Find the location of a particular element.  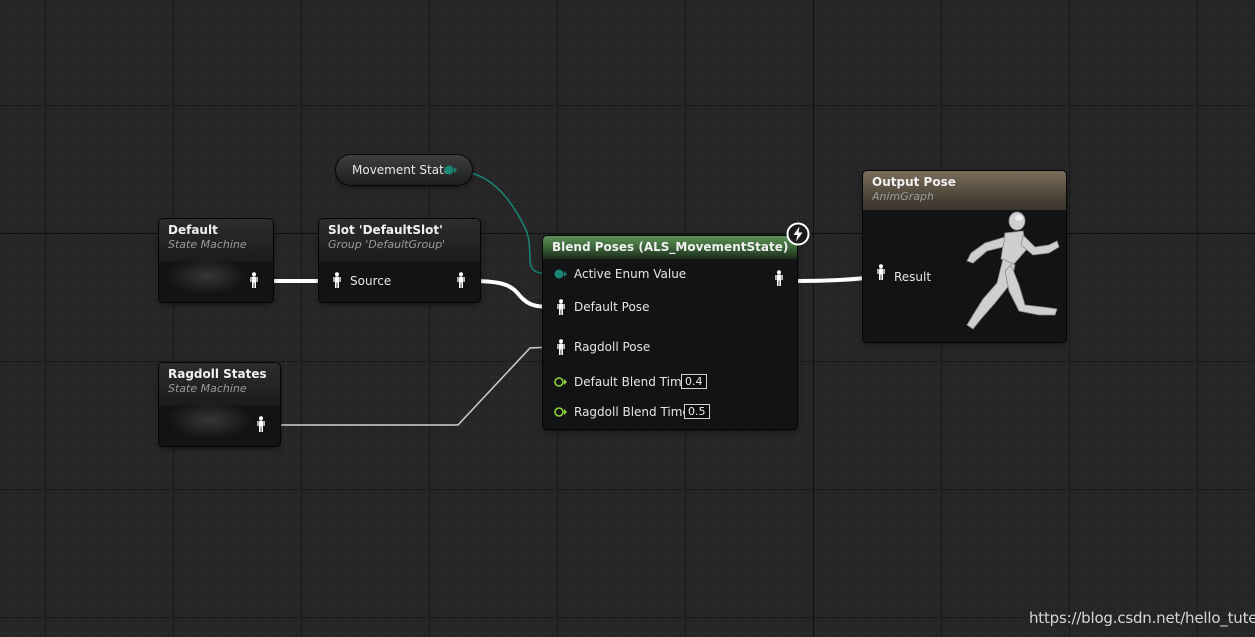

enum-input-pin-icon is located at coordinates (561, 274).